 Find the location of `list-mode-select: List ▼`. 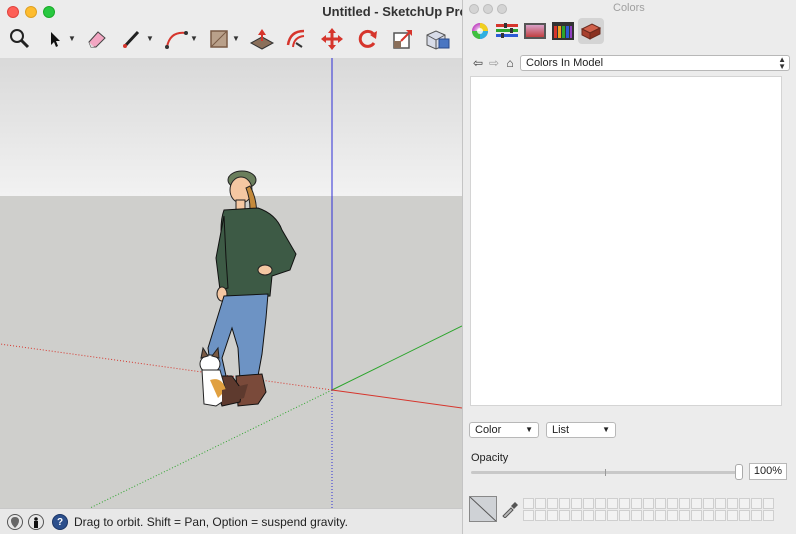

list-mode-select: List ▼ is located at coordinates (581, 430).